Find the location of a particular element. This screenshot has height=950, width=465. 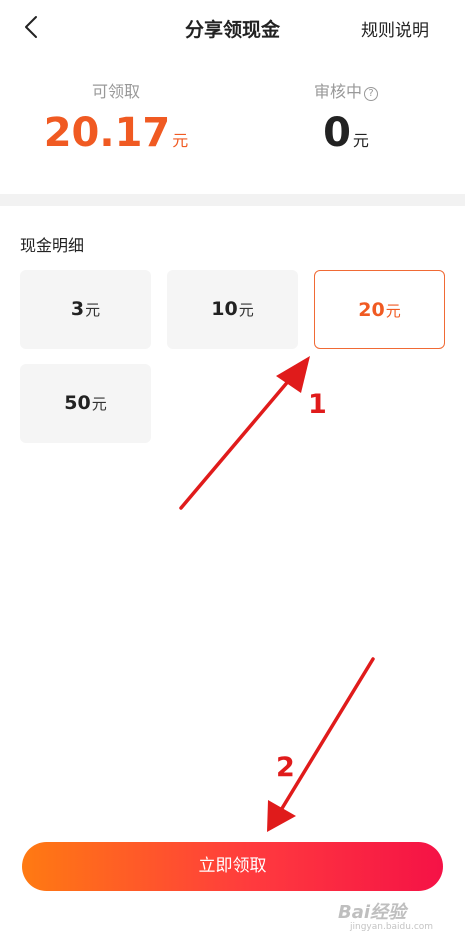

claim-now-button: 立即领取 is located at coordinates (232, 866).